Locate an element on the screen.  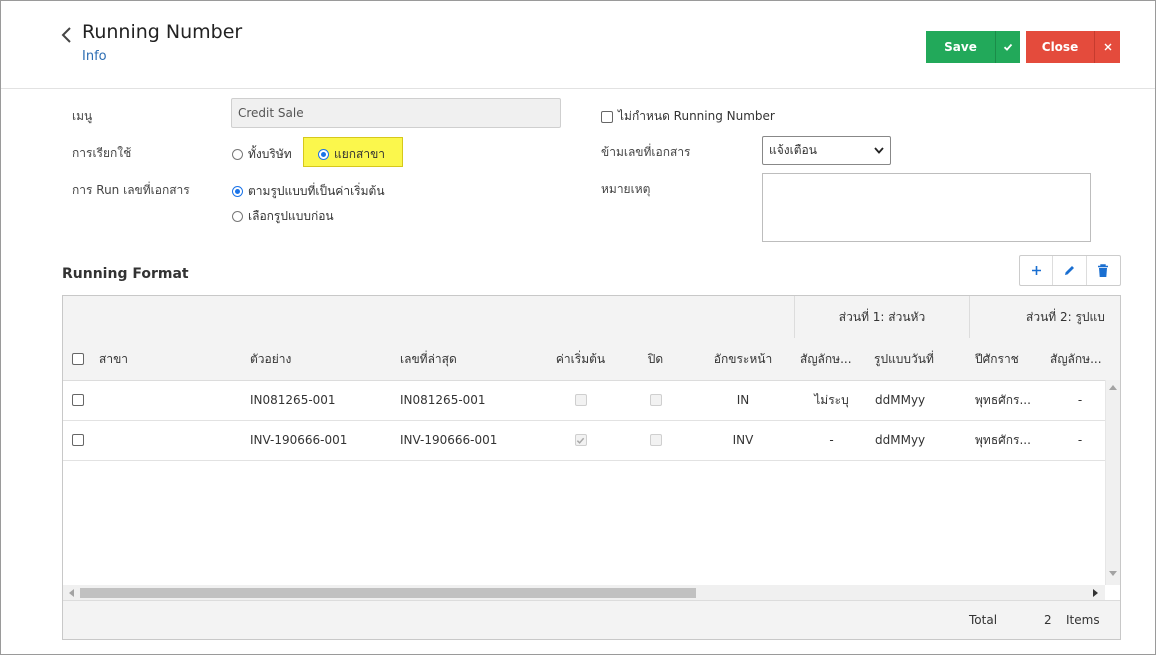
skip-doc-select-value: แจ้งเตือน is located at coordinates (793, 150).